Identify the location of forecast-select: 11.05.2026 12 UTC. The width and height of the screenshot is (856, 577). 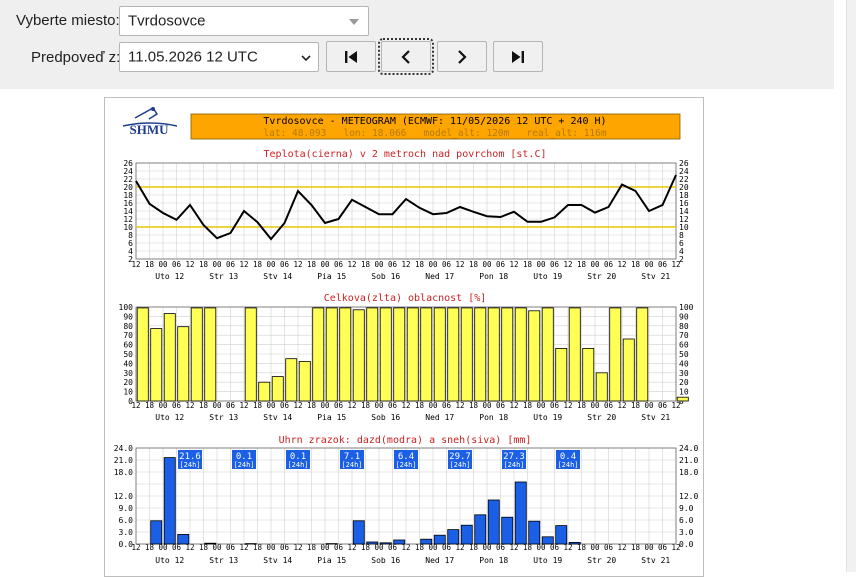
(219, 57).